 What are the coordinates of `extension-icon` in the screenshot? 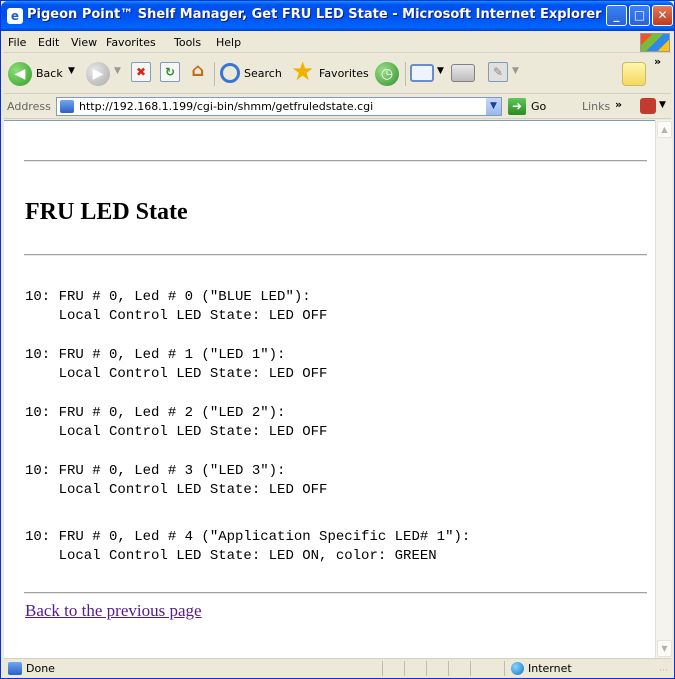 It's located at (648, 106).